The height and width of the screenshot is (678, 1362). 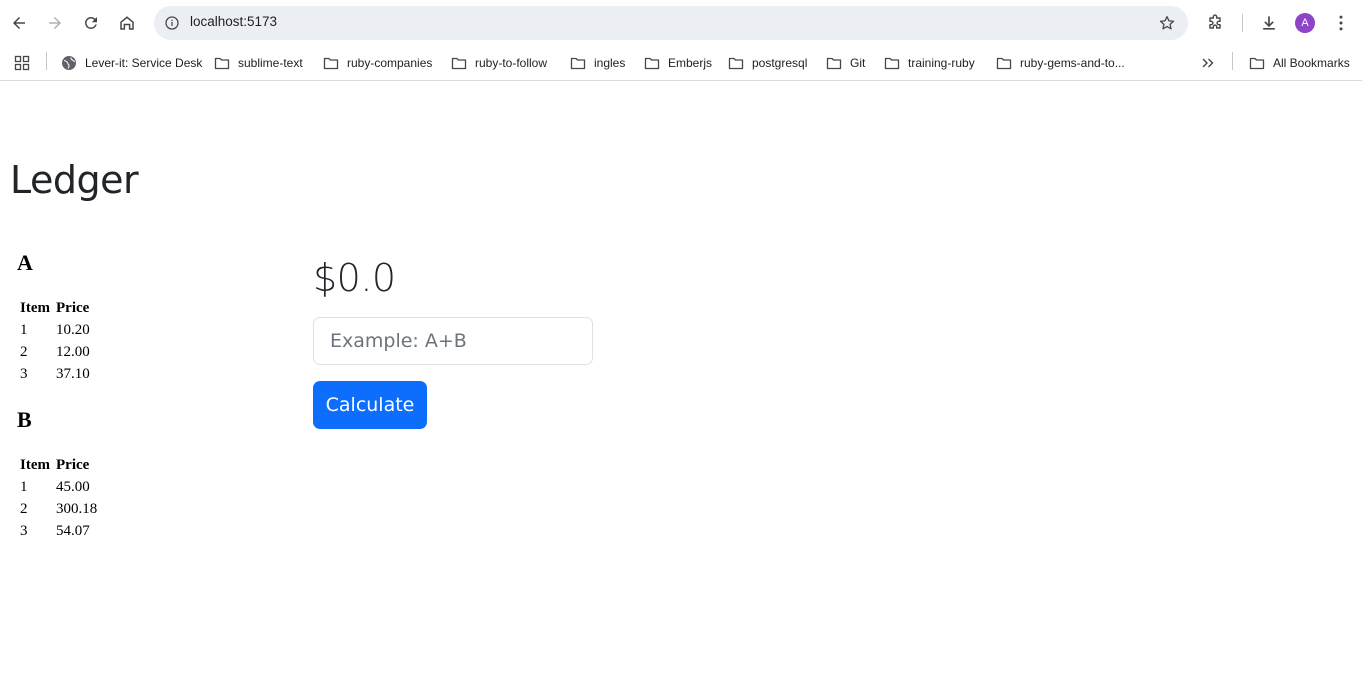 I want to click on back-button, so click(x=19, y=23).